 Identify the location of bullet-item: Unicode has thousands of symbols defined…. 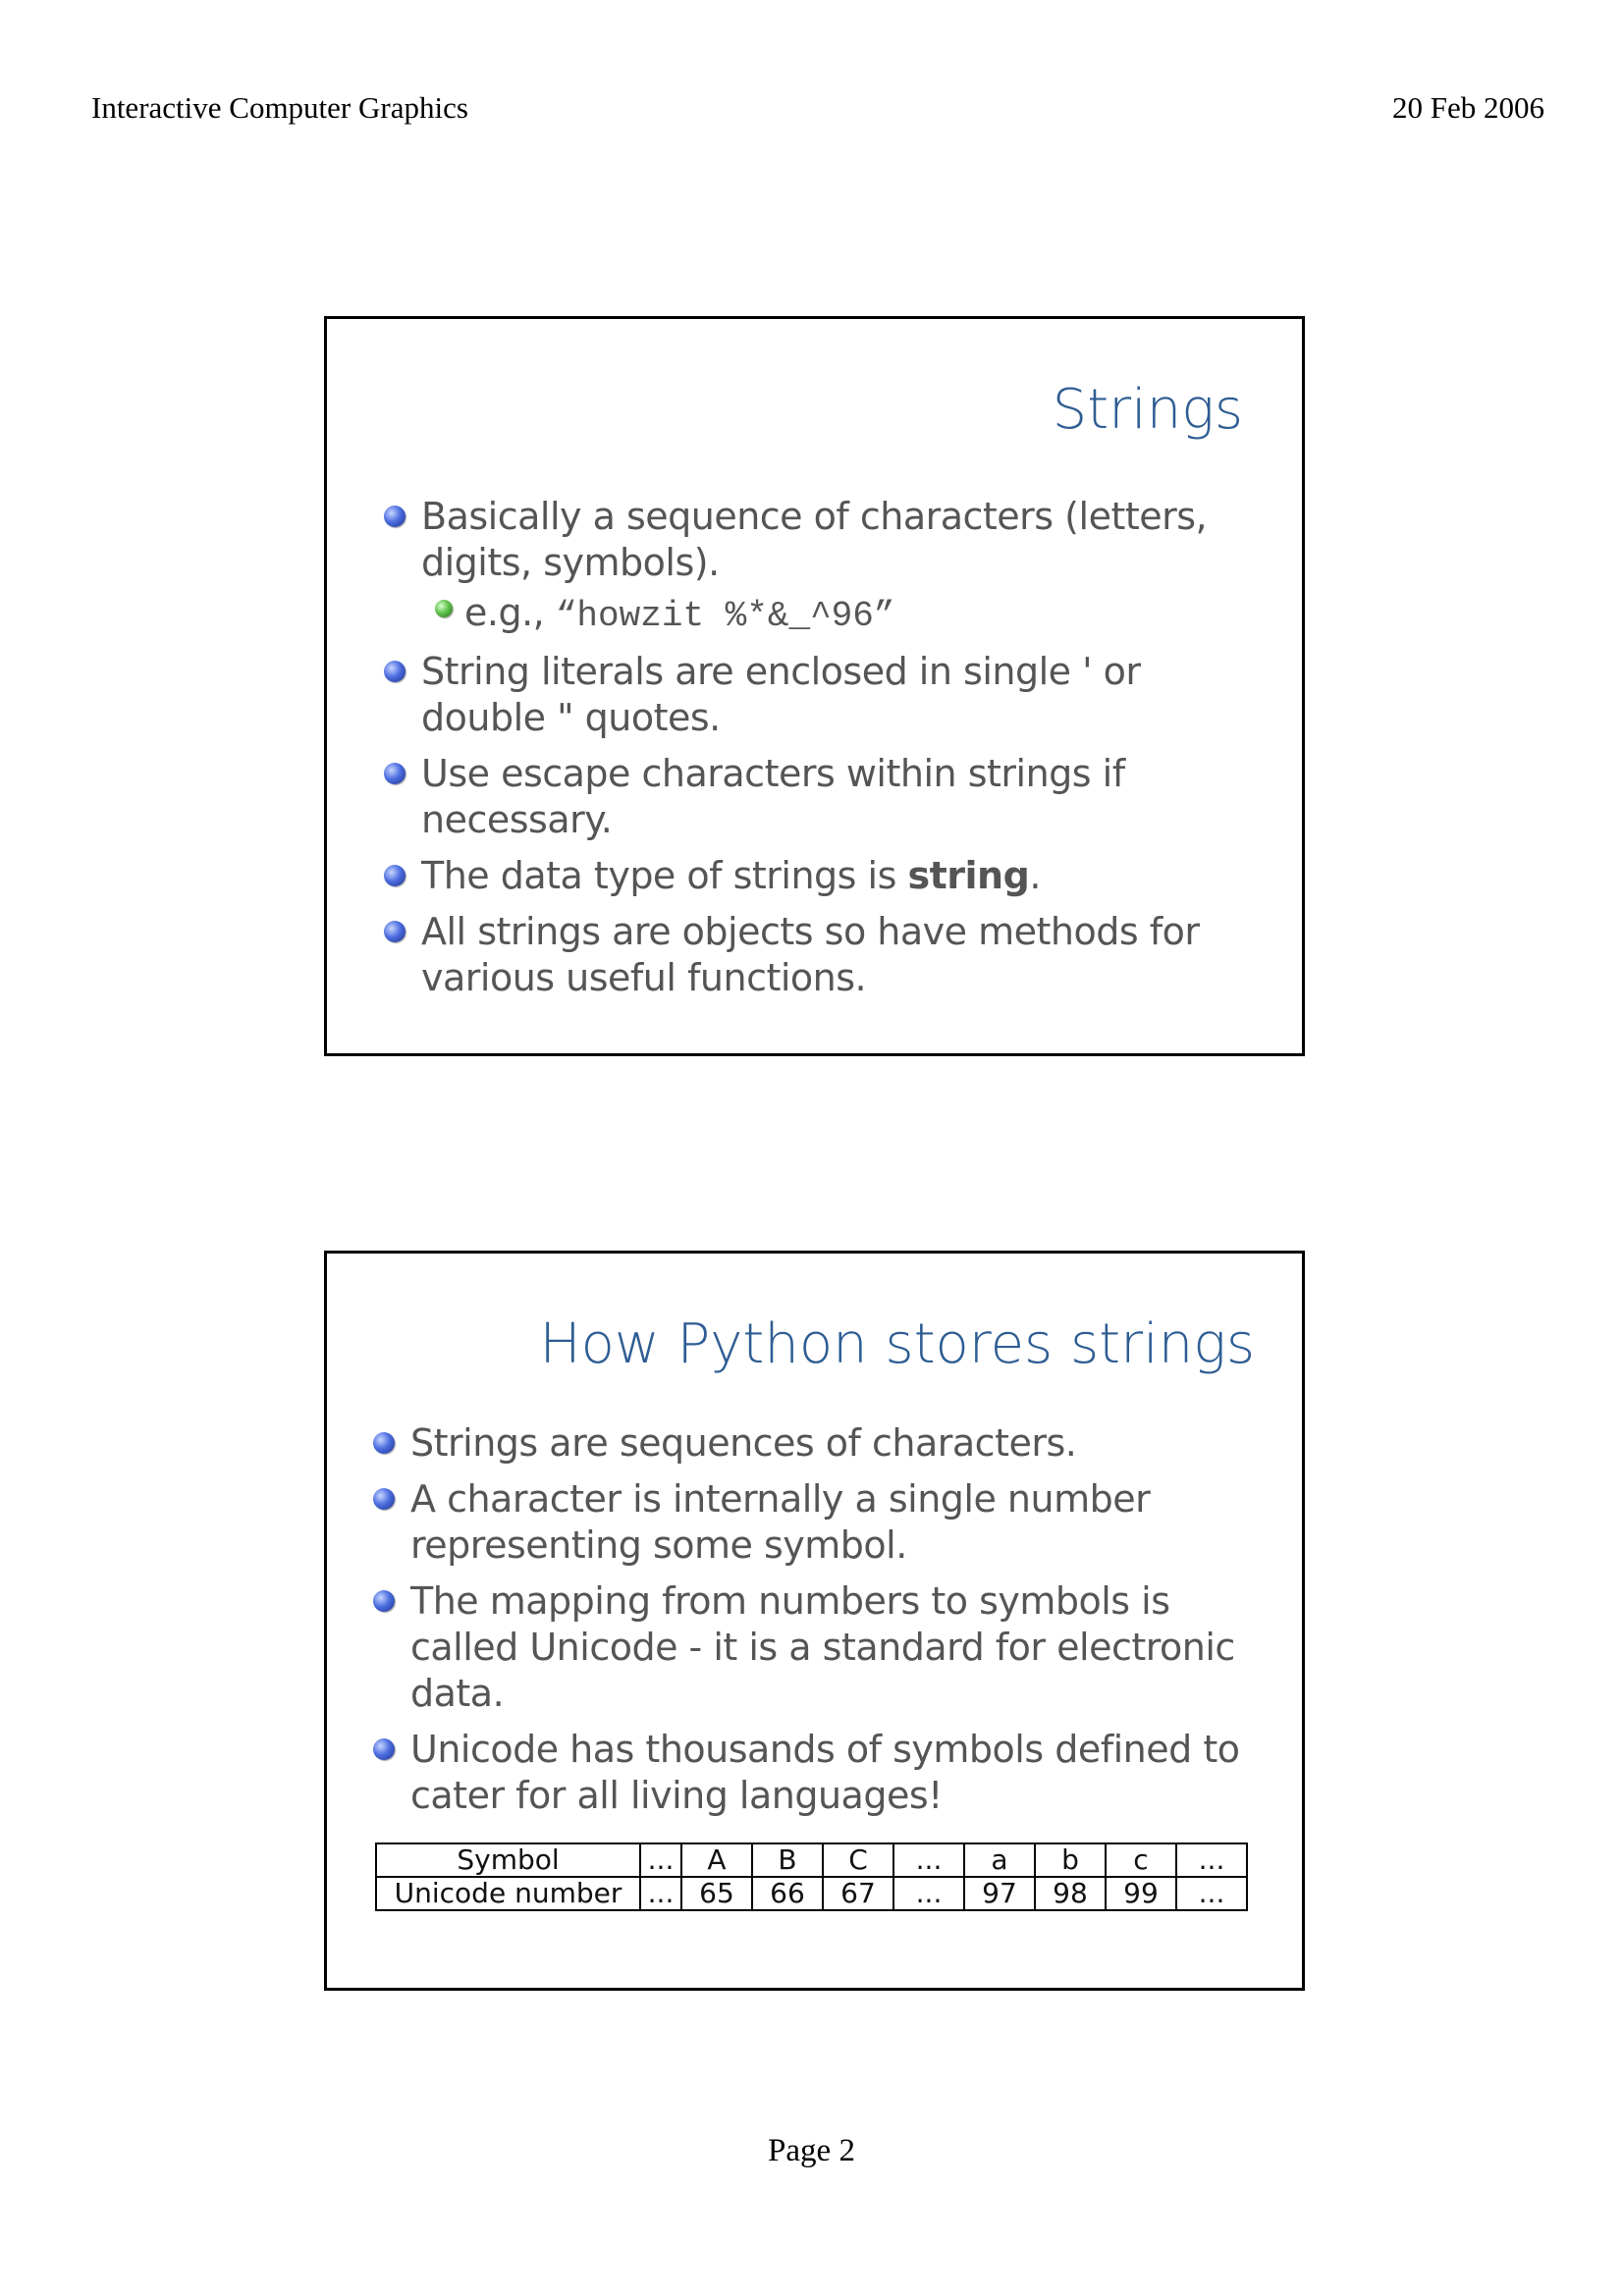
(815, 1773).